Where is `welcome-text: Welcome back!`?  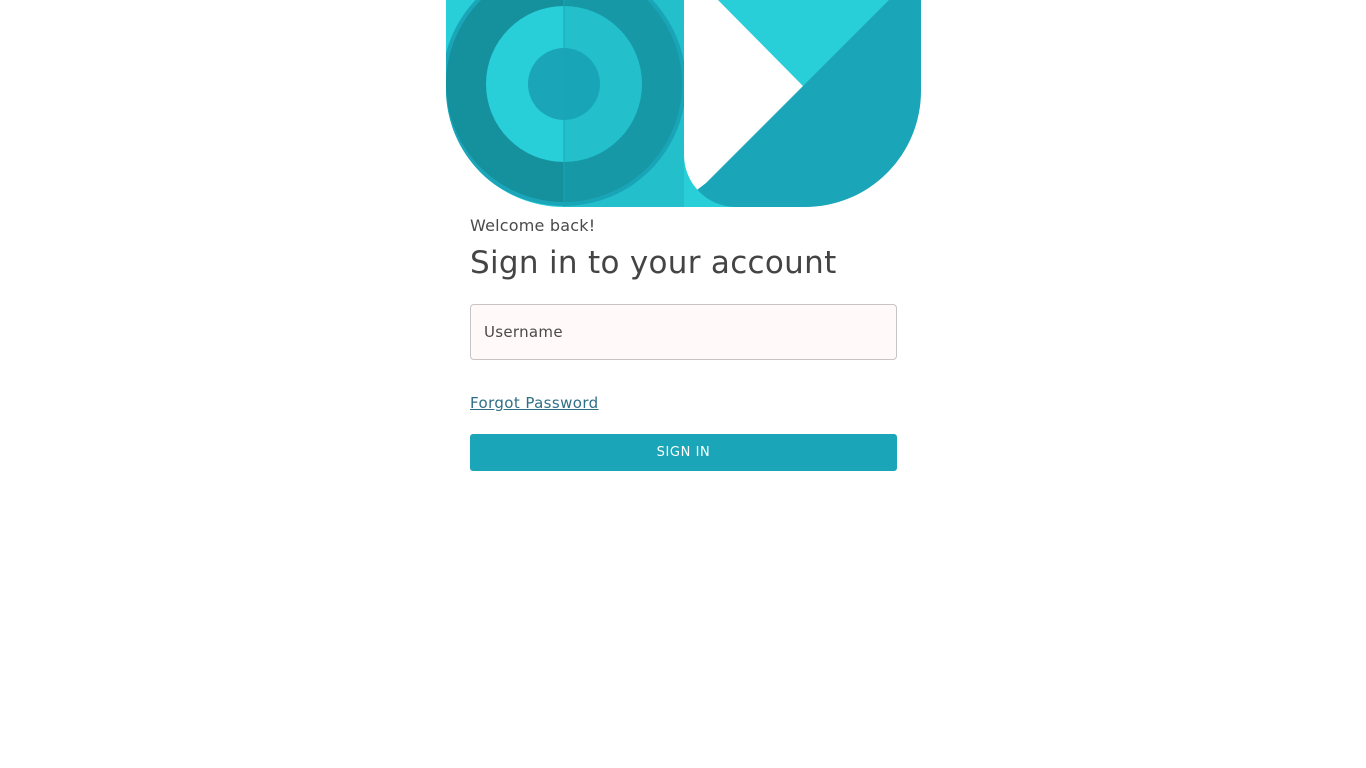 welcome-text: Welcome back! is located at coordinates (533, 225).